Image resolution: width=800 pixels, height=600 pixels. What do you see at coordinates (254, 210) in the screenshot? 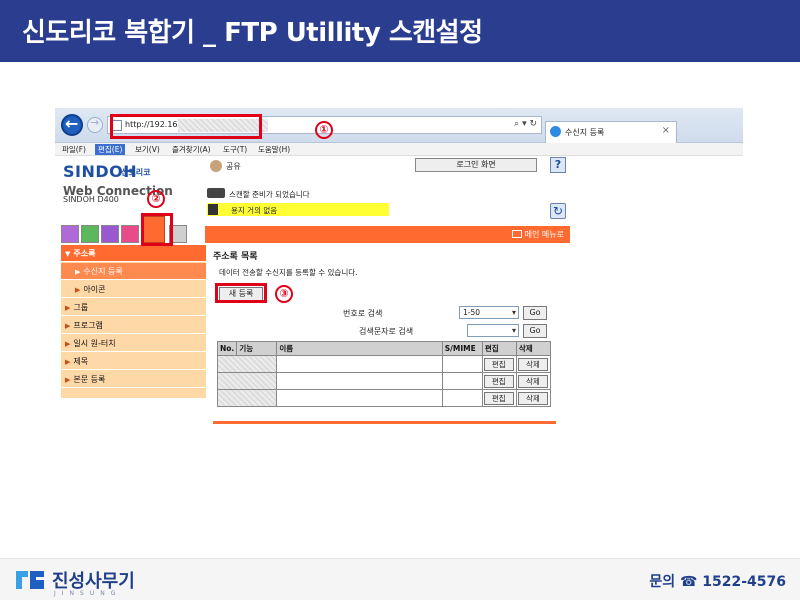
I see `status-warning-text: 용지 거의 없음` at bounding box center [254, 210].